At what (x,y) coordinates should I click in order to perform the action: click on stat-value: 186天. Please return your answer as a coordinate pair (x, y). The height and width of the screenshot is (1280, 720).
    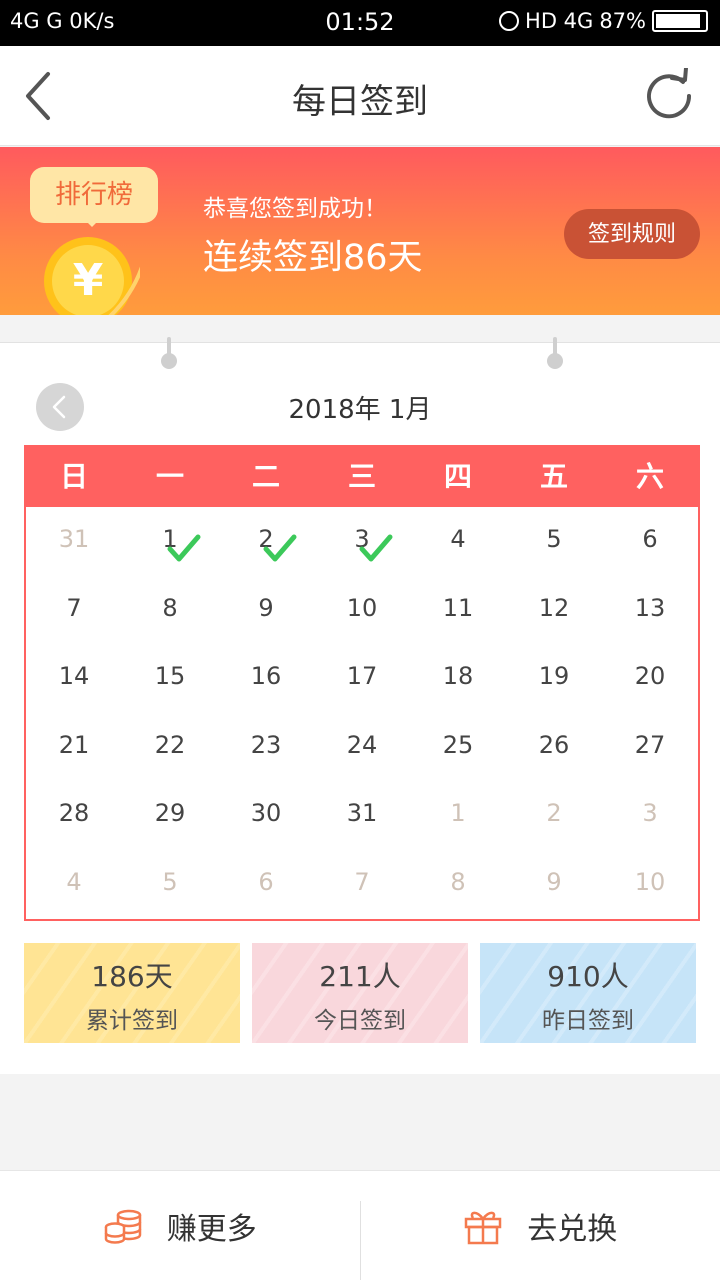
    Looking at the image, I should click on (132, 976).